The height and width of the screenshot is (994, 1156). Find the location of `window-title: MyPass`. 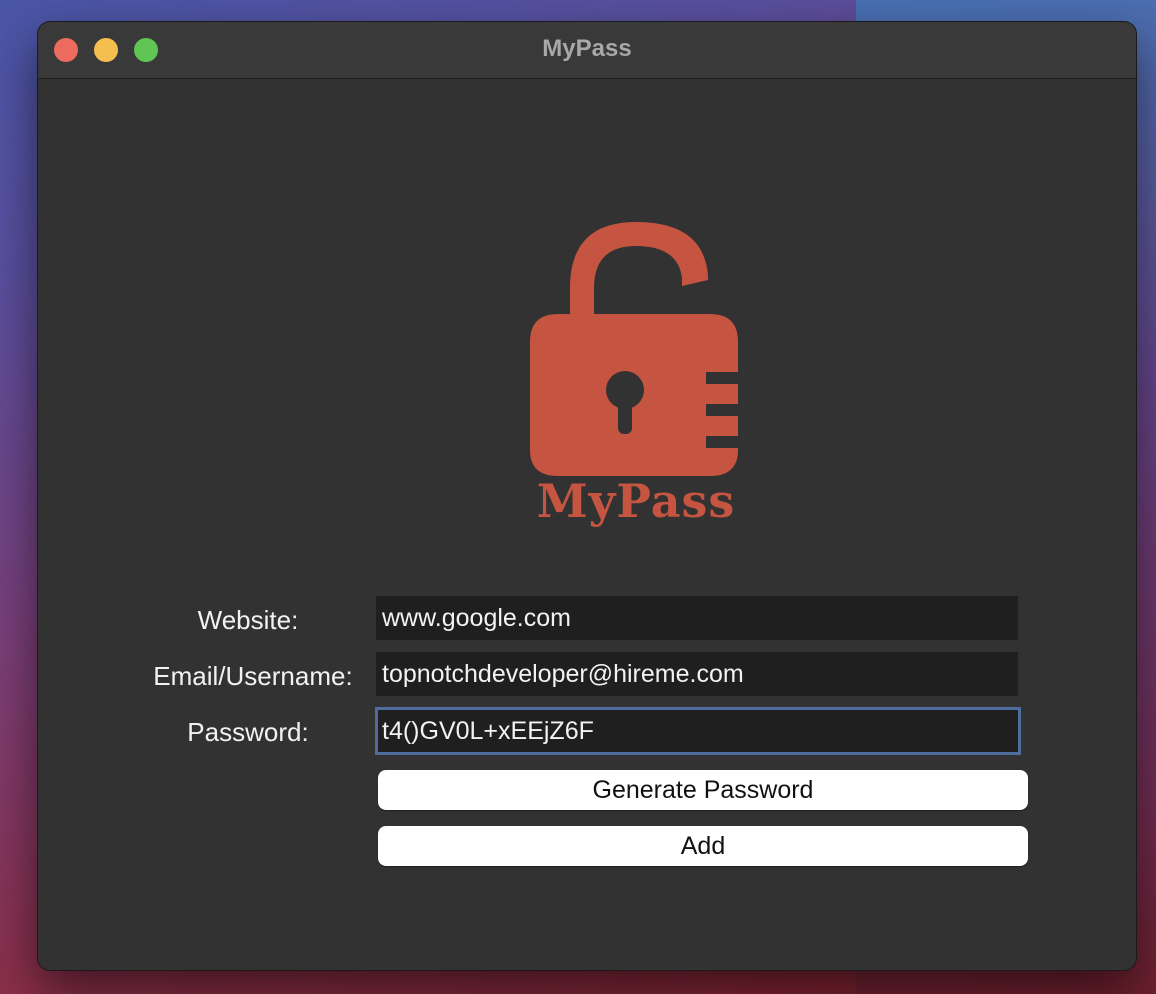

window-title: MyPass is located at coordinates (587, 48).